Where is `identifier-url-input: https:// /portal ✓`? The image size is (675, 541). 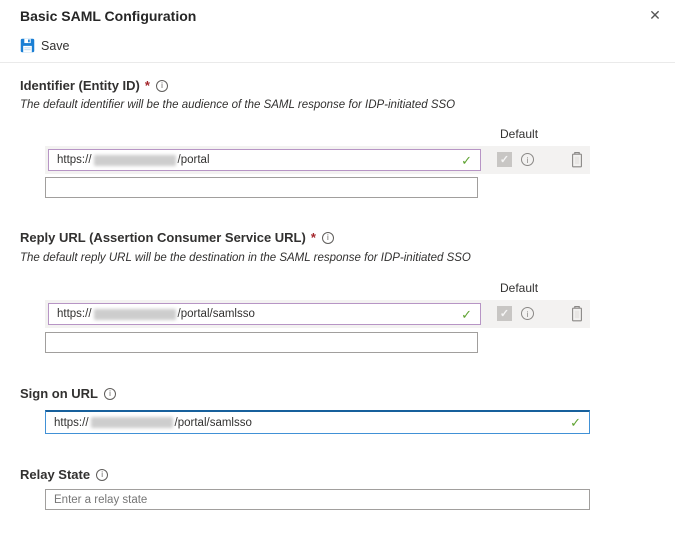 identifier-url-input: https:// /portal ✓ is located at coordinates (264, 160).